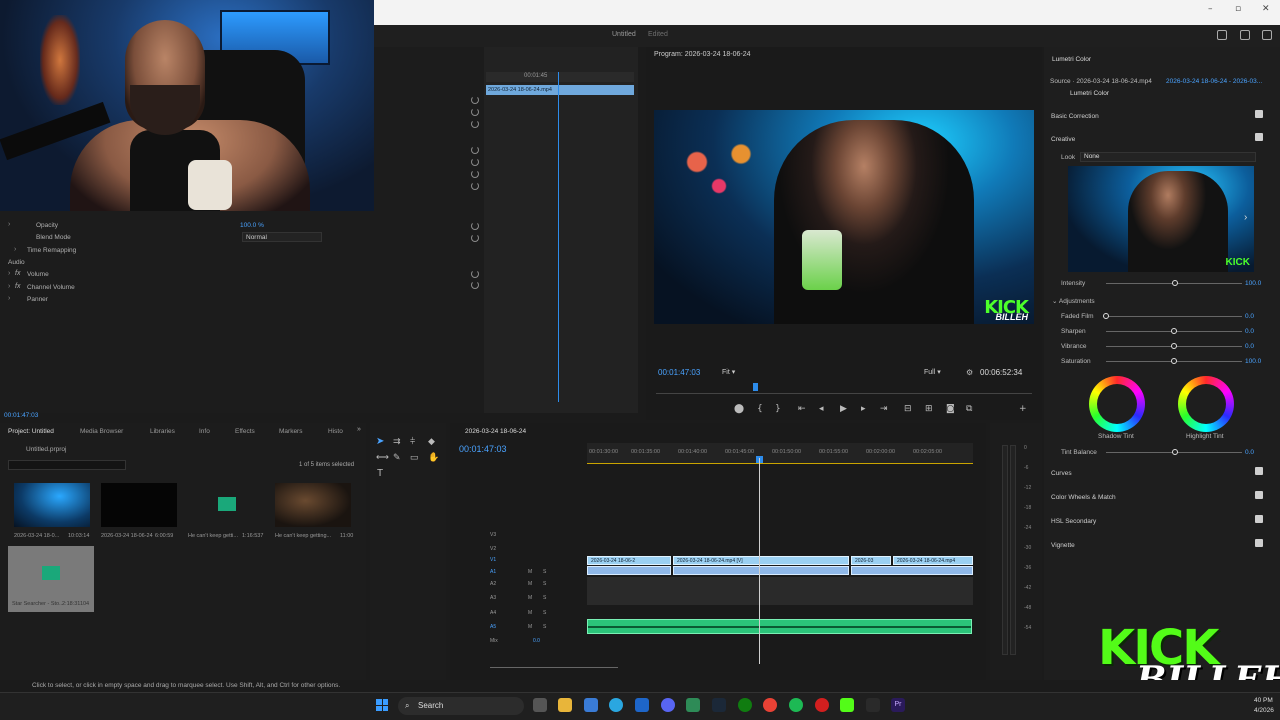 This screenshot has height=720, width=1280. What do you see at coordinates (1249, 331) in the screenshot?
I see `sharpen-value: 0.0` at bounding box center [1249, 331].